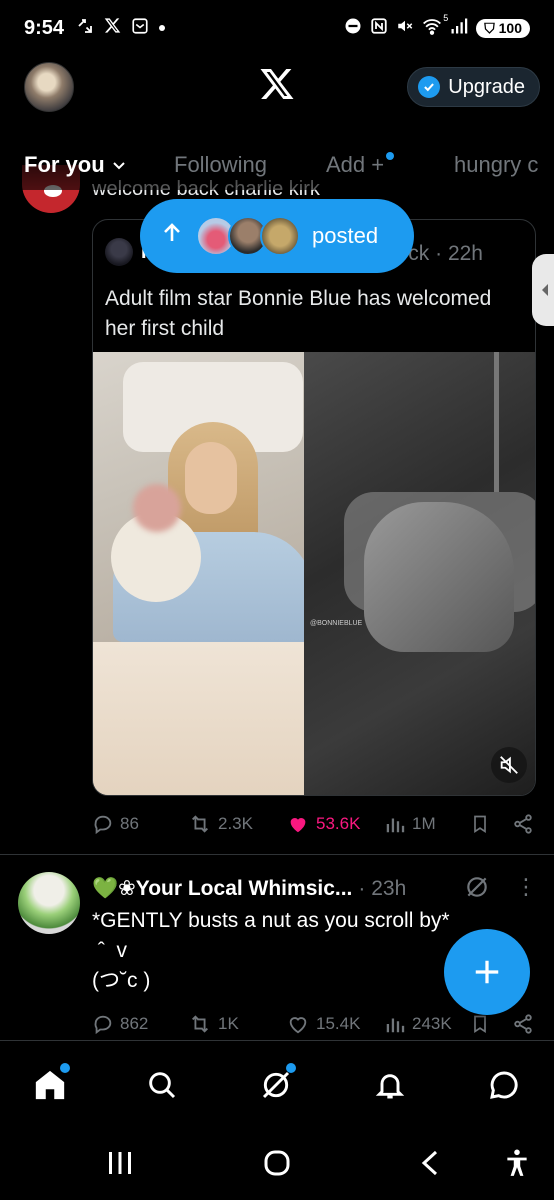 This screenshot has width=554, height=1200. Describe the element at coordinates (430, 1165) in the screenshot. I see `back-icon` at that location.